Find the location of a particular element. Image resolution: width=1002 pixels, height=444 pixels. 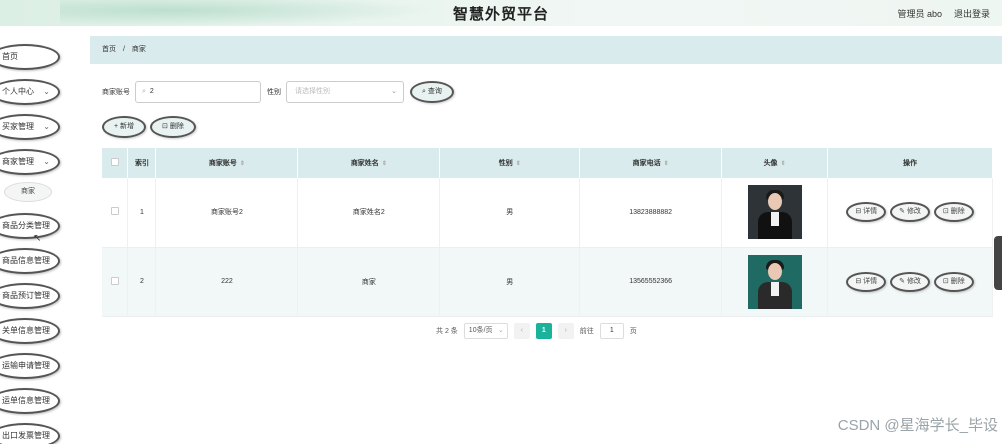

avatar-face is located at coordinates (774, 271).